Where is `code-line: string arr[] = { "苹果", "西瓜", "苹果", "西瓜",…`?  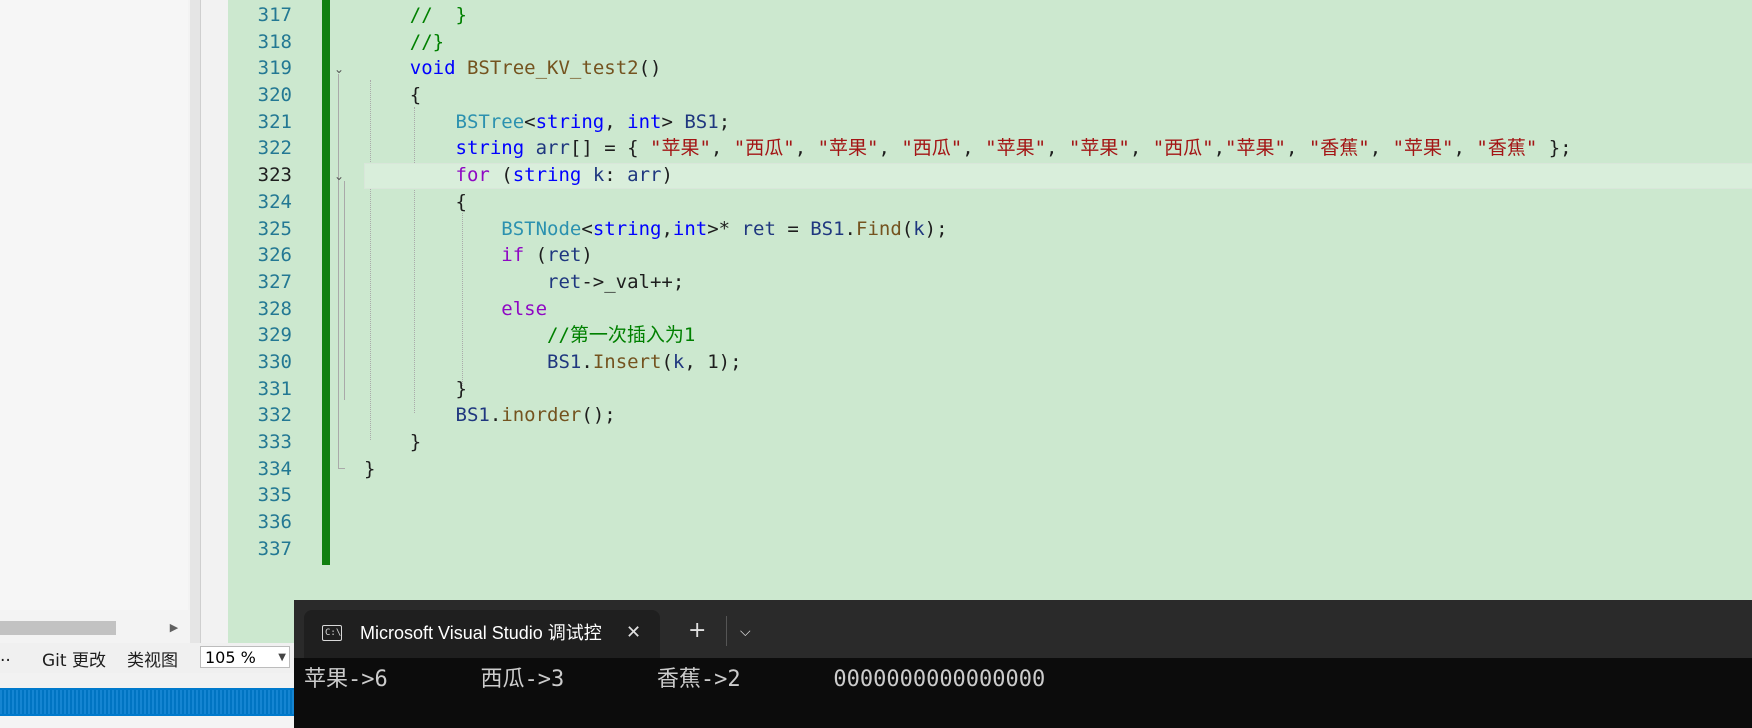 code-line: string arr[] = { "苹果", "西瓜", "苹果", "西瓜",… is located at coordinates (968, 148).